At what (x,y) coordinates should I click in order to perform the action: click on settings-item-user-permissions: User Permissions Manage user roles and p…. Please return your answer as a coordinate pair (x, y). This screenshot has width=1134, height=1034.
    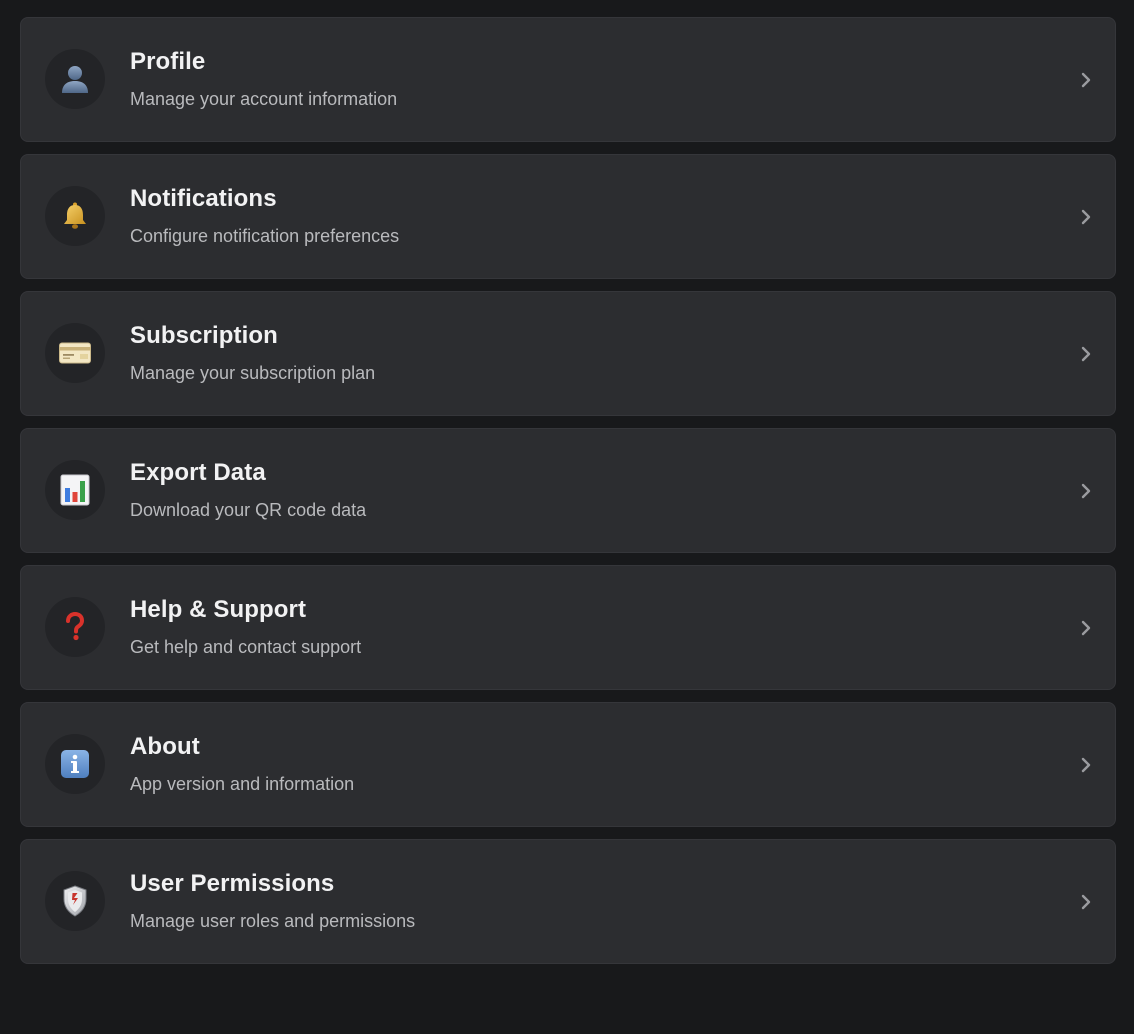
    Looking at the image, I should click on (568, 901).